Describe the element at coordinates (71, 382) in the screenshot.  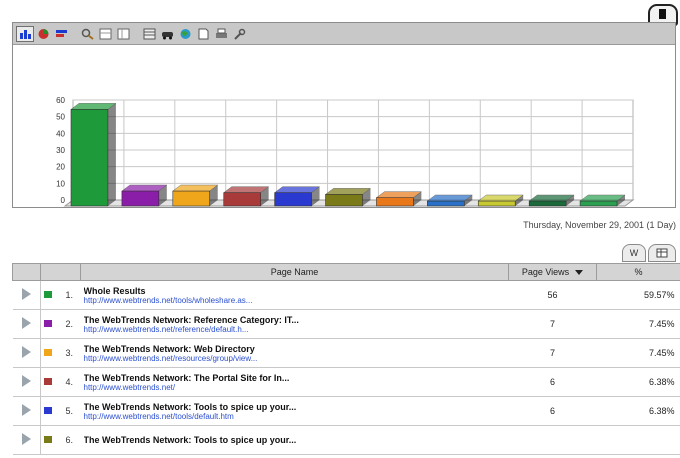
I see `row-rank: 4.` at that location.